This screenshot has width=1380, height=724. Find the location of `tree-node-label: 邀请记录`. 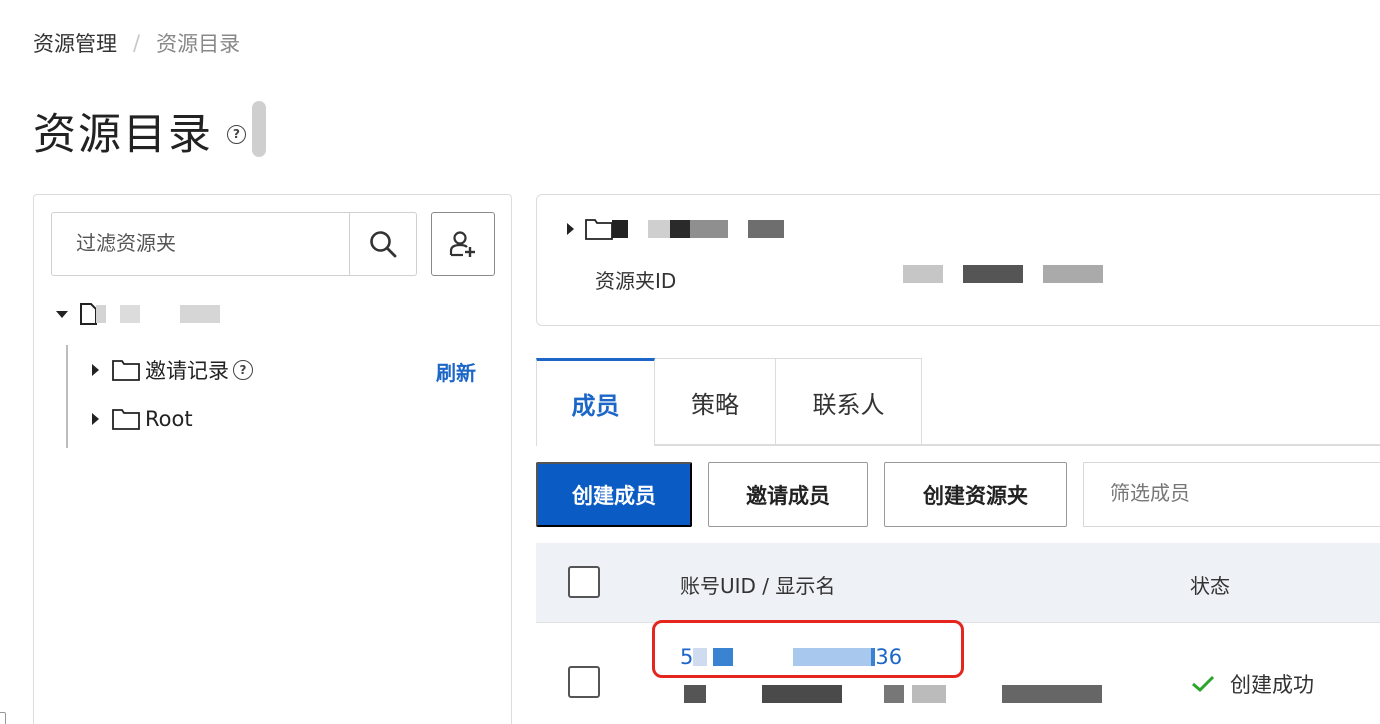

tree-node-label: 邀请记录 is located at coordinates (187, 371).